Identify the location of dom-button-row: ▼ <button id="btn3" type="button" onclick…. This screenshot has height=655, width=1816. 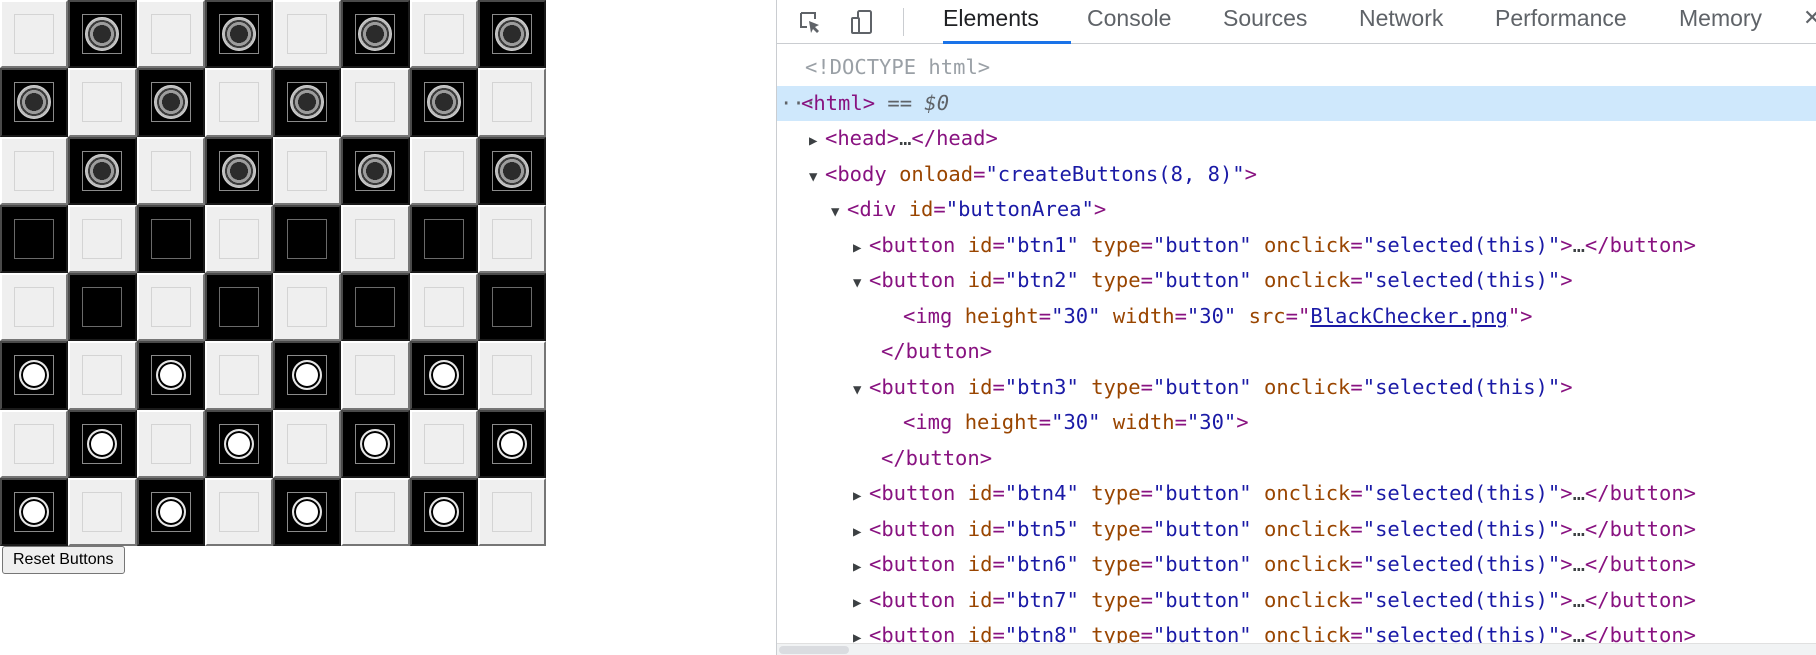
(1296, 388).